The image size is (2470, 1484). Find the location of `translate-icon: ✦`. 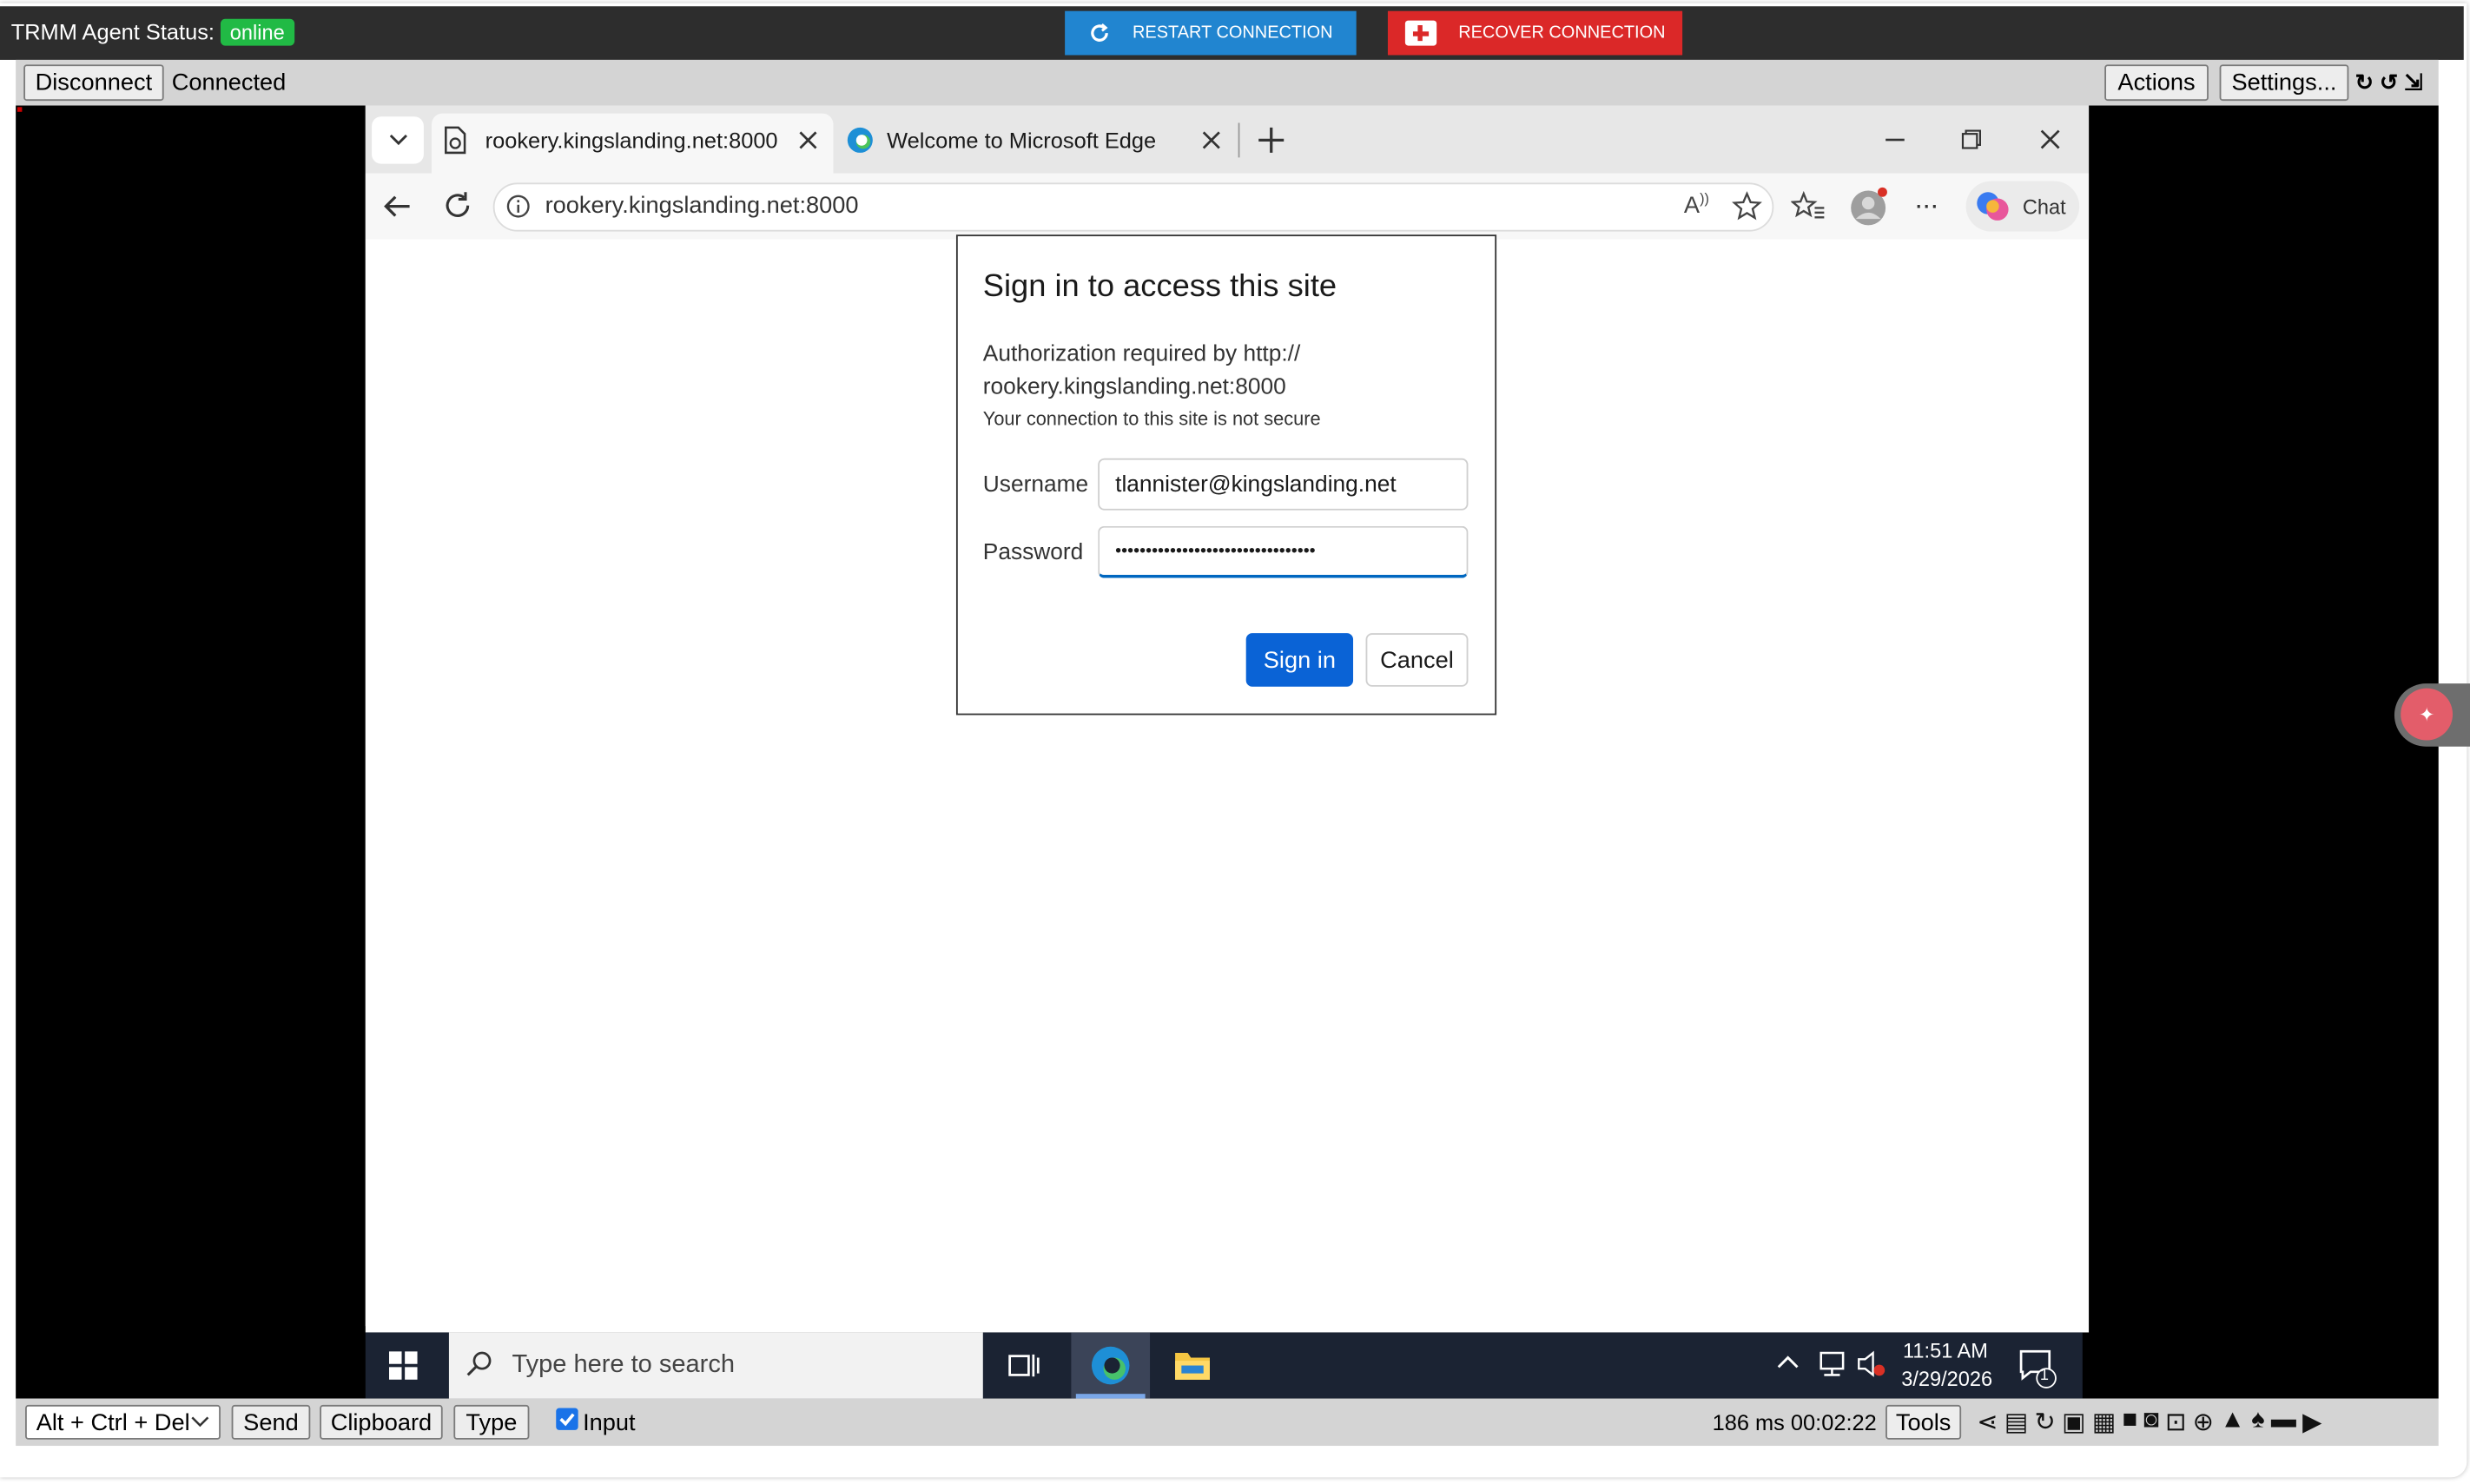

translate-icon: ✦ is located at coordinates (2427, 714).